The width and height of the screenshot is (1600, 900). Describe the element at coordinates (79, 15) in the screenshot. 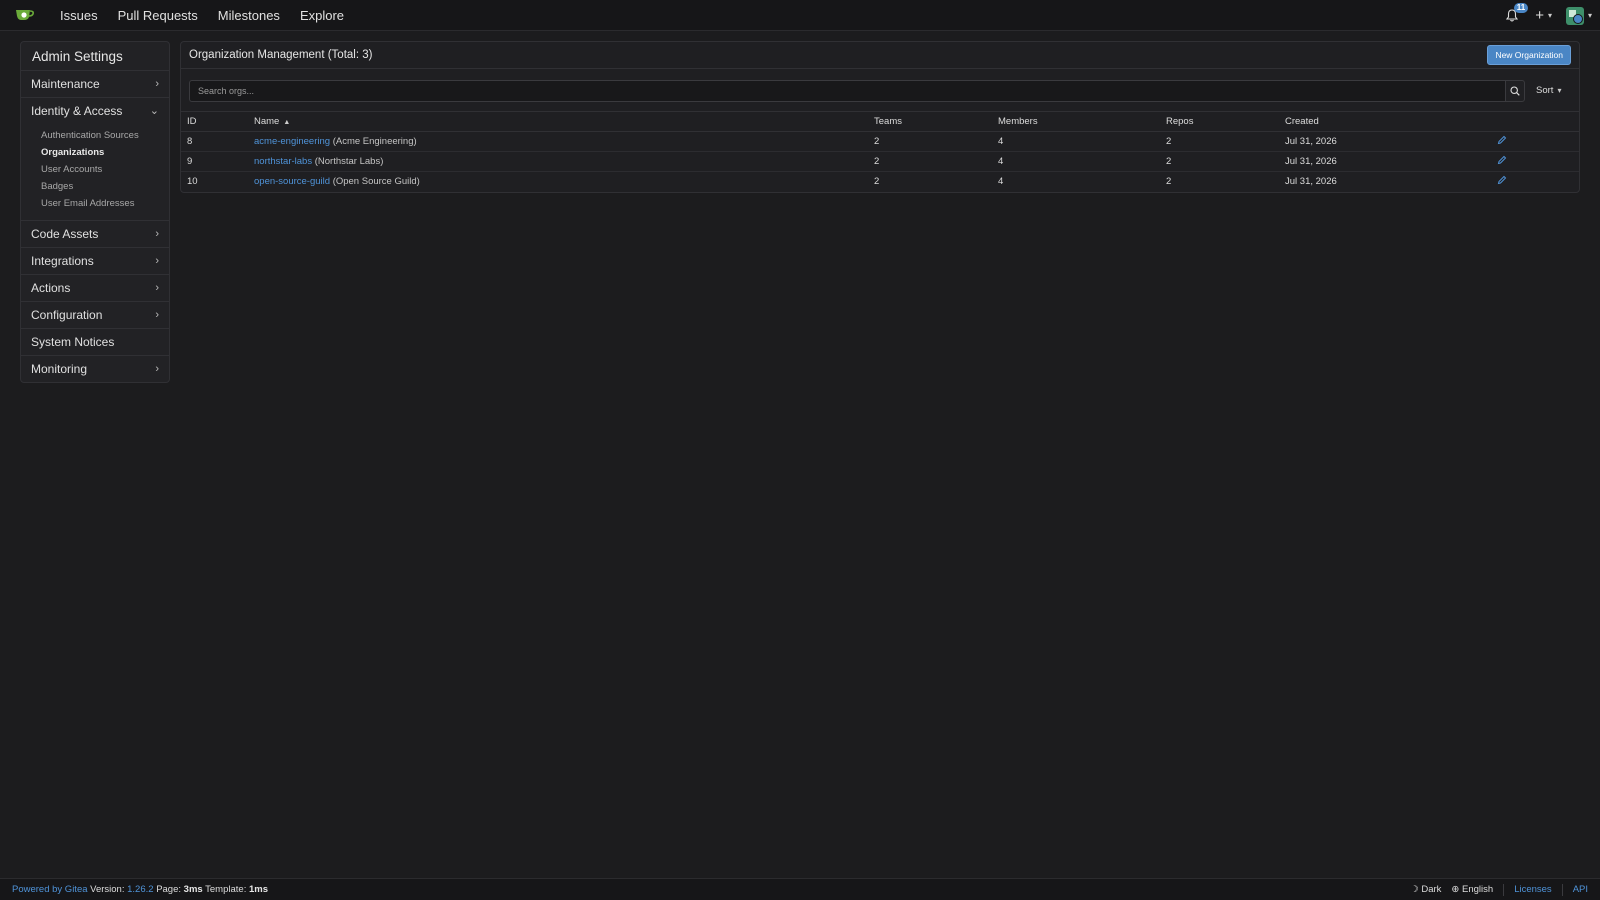

I see `nav-issues: Issues` at that location.